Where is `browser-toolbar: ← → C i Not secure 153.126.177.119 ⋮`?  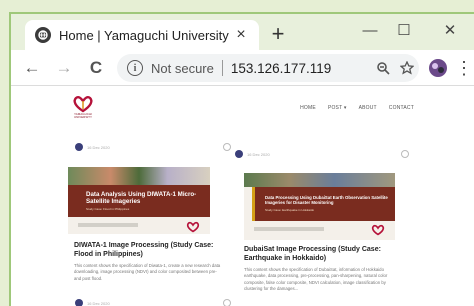 browser-toolbar: ← → C i Not secure 153.126.177.119 ⋮ is located at coordinates (242, 68).